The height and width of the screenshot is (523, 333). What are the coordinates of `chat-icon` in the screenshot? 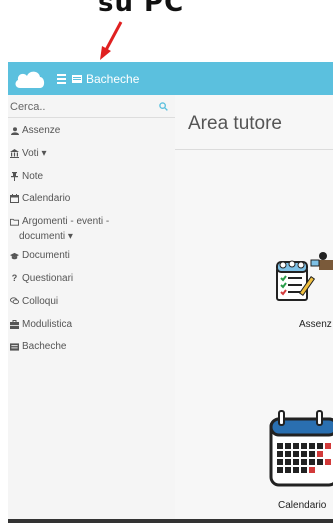 It's located at (14, 301).